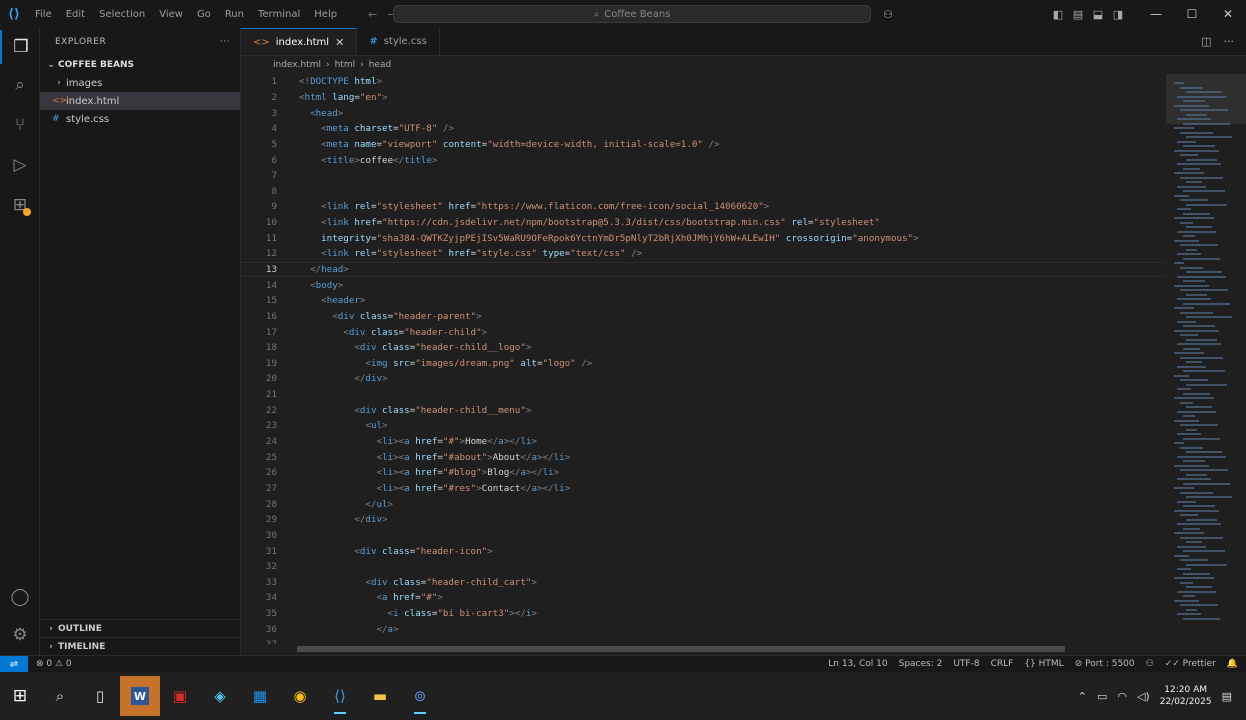 Image resolution: width=1246 pixels, height=720 pixels. I want to click on code-line: 27 <li><a href="#res">Contact</a></li>, so click(703, 489).